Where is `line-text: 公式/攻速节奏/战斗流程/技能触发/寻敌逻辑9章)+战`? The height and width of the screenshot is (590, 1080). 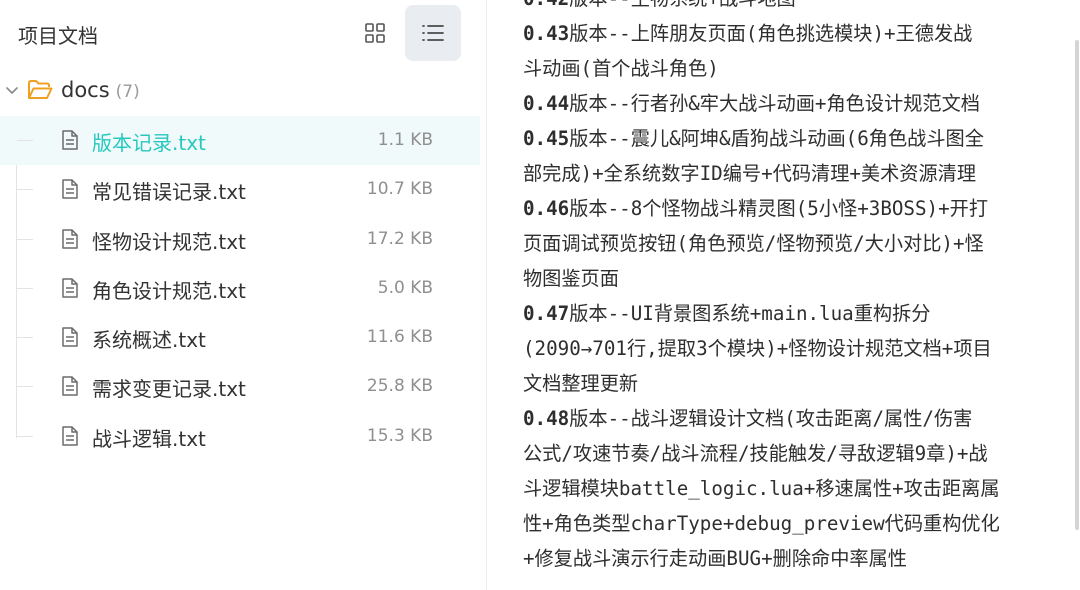 line-text: 公式/攻速节奏/战斗流程/技能触发/寻敌逻辑9章)+战 is located at coordinates (755, 453).